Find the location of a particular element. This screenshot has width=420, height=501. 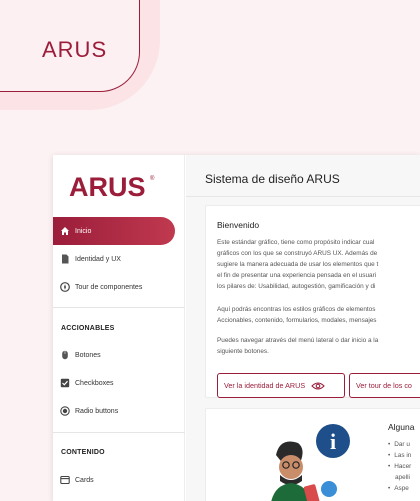

list-item: Dar u is located at coordinates (399, 444).